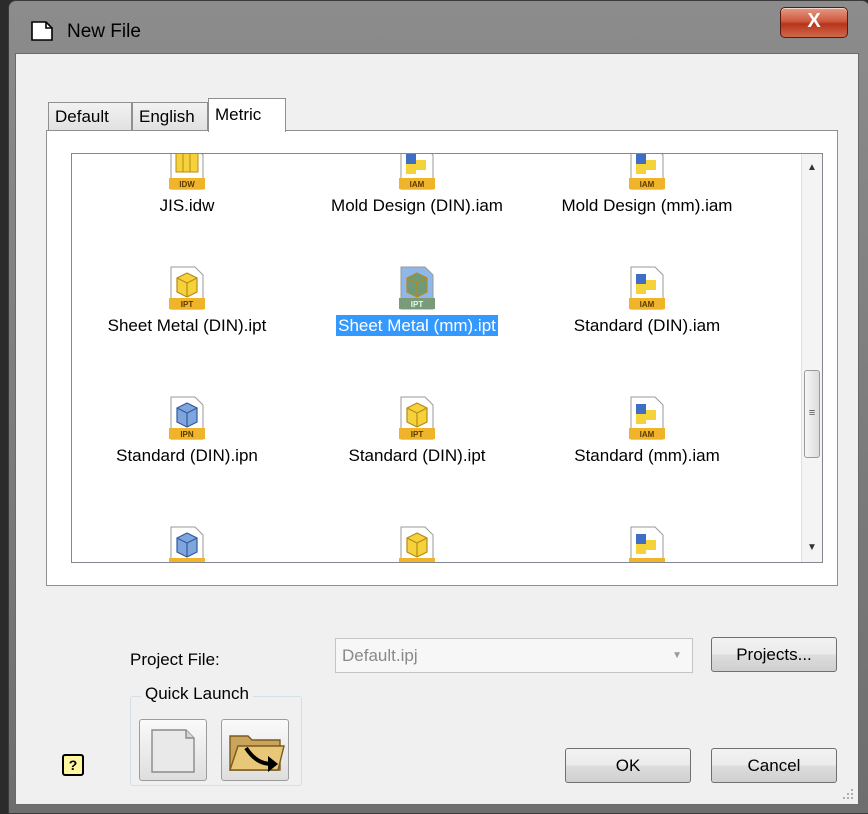  I want to click on file-type-badge: IPN, so click(187, 434).